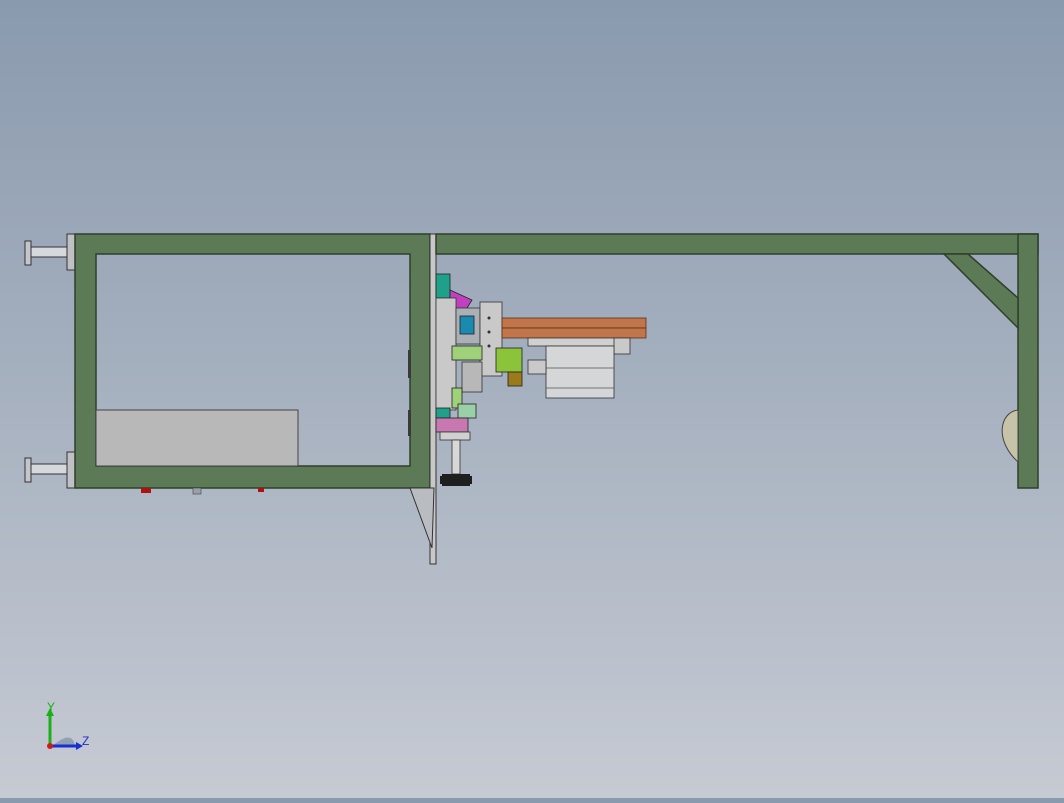 The height and width of the screenshot is (803, 1064). What do you see at coordinates (197, 438) in the screenshot?
I see `control-box-panel` at bounding box center [197, 438].